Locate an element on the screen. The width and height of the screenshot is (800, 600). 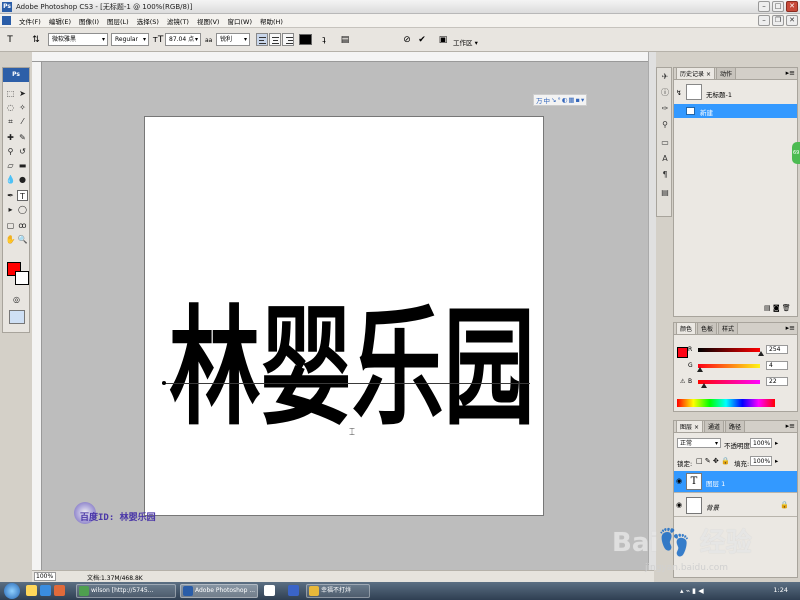
green-knob is located at coordinates (700, 369).